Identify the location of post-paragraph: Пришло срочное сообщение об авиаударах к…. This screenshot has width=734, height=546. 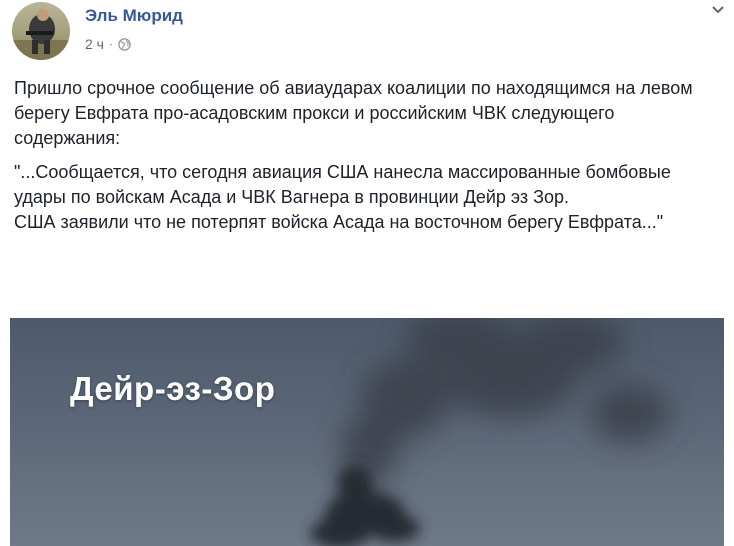
(353, 113).